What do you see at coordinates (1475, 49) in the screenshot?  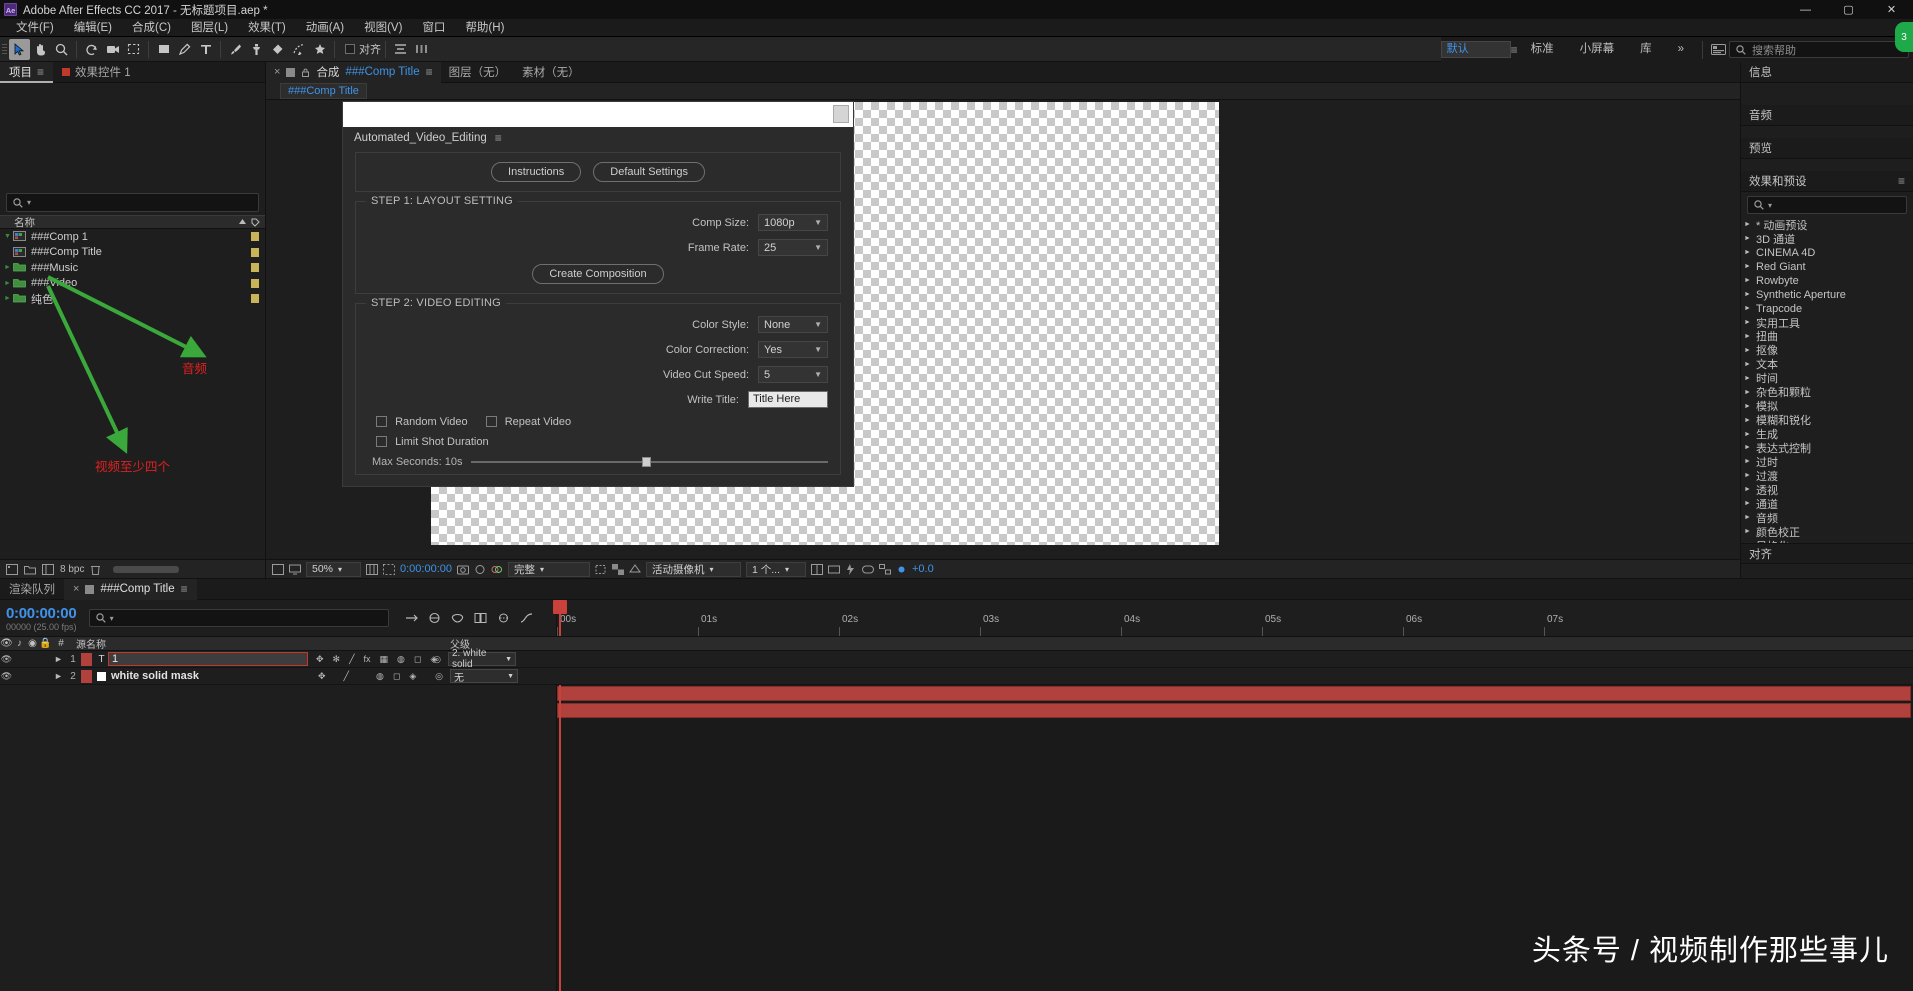 I see `workspace-default: 默认` at bounding box center [1475, 49].